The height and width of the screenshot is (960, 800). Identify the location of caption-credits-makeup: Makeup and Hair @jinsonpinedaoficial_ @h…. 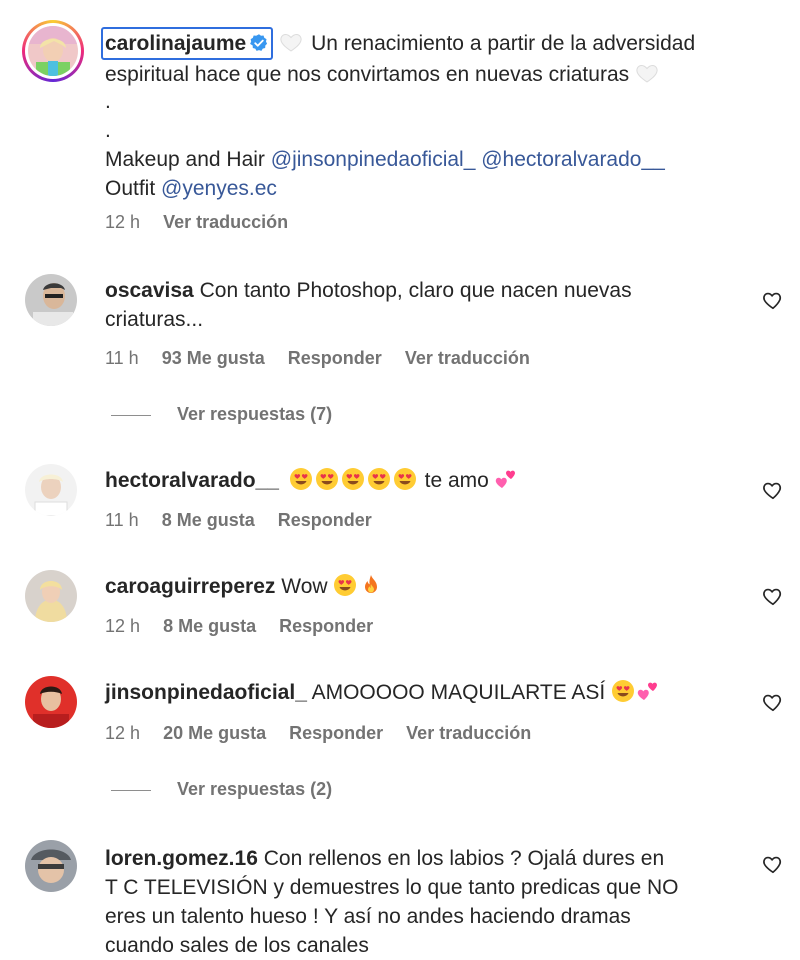
(385, 159).